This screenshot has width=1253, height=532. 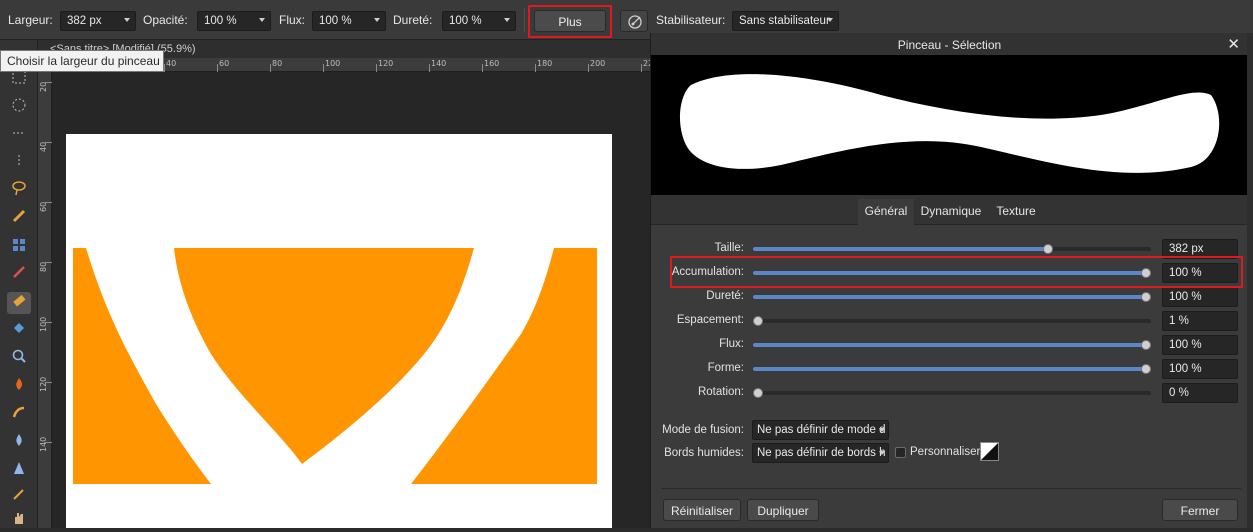 What do you see at coordinates (19, 359) in the screenshot?
I see `zoom-icon` at bounding box center [19, 359].